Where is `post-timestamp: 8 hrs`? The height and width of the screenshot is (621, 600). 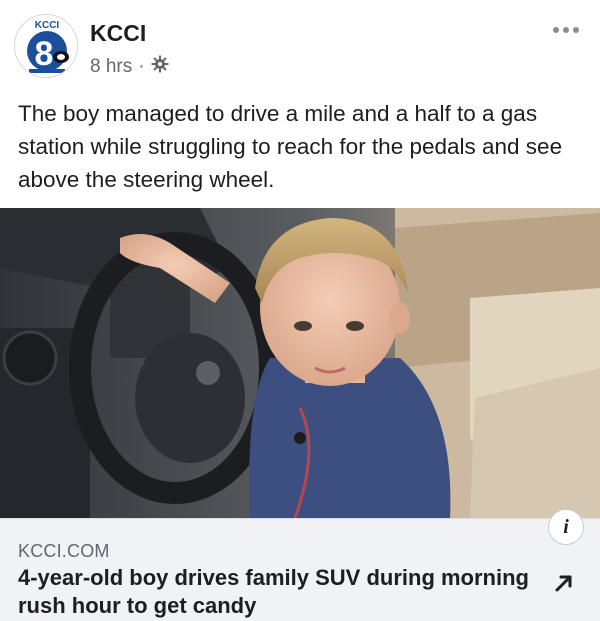
post-timestamp: 8 hrs is located at coordinates (111, 67).